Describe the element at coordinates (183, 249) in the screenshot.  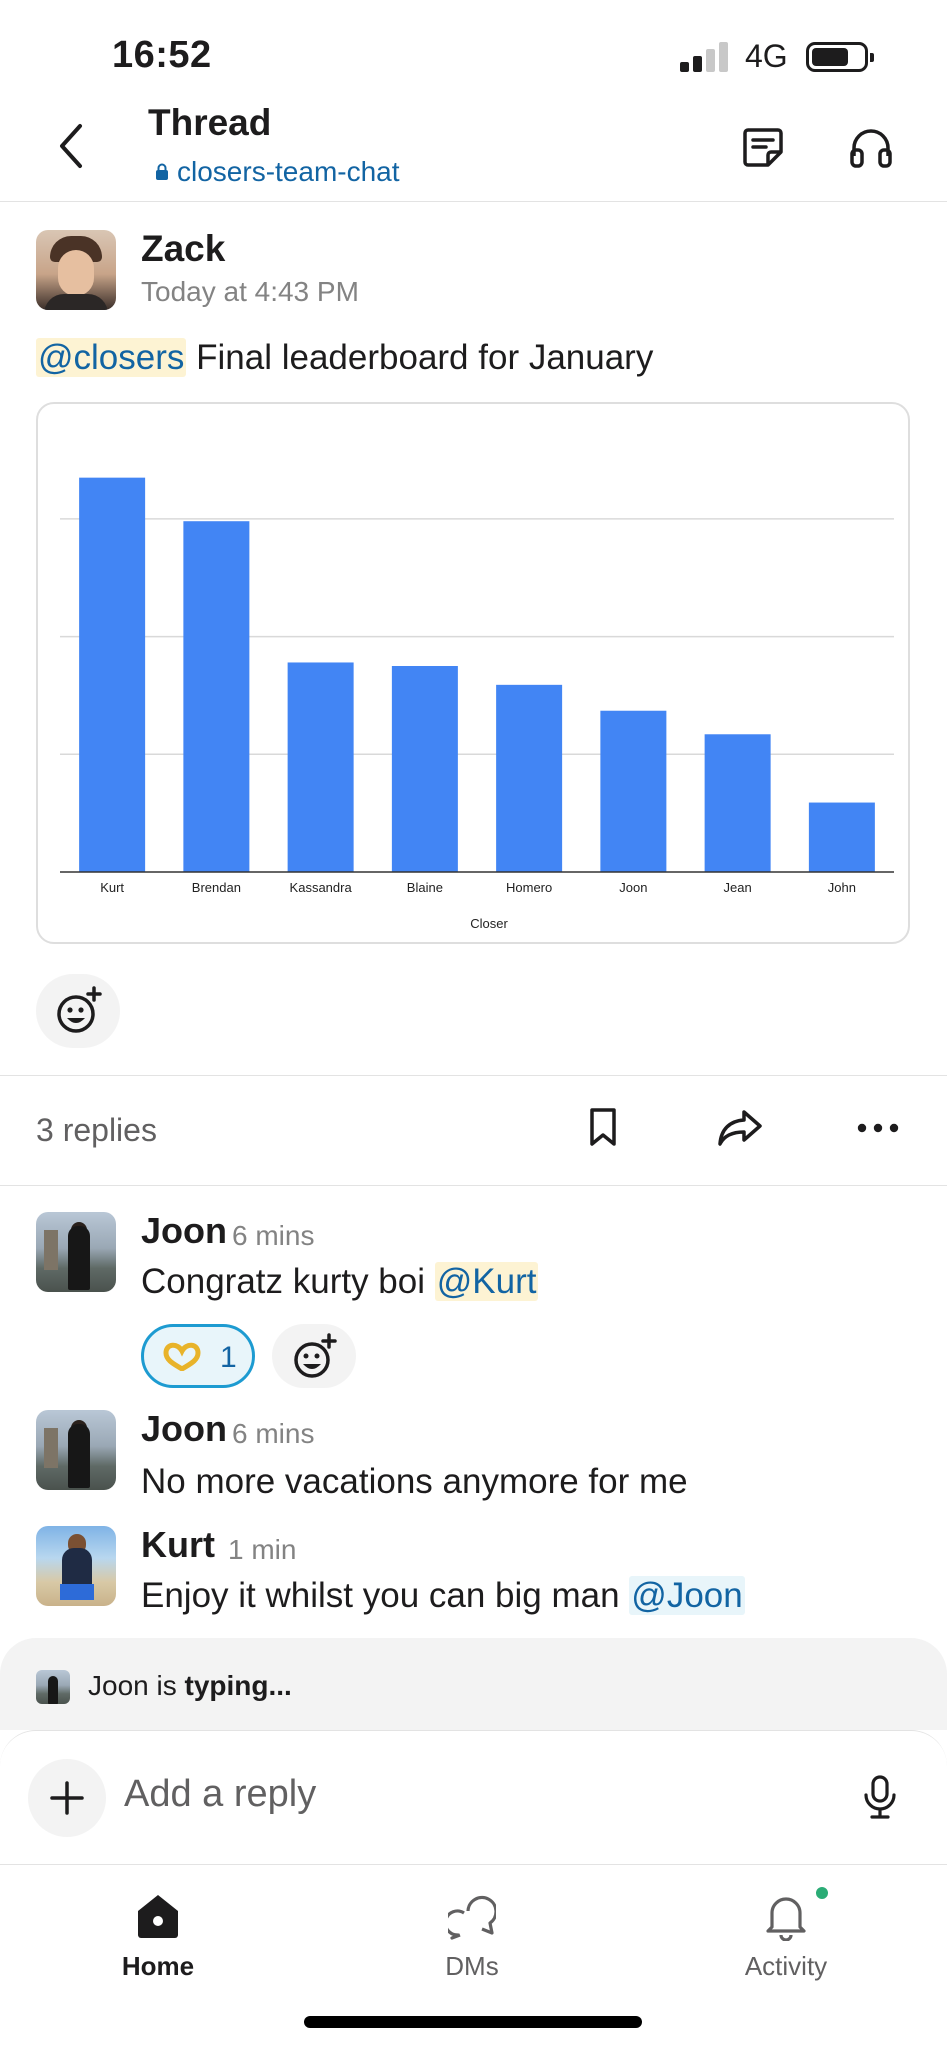
I see `message-author: Zack` at that location.